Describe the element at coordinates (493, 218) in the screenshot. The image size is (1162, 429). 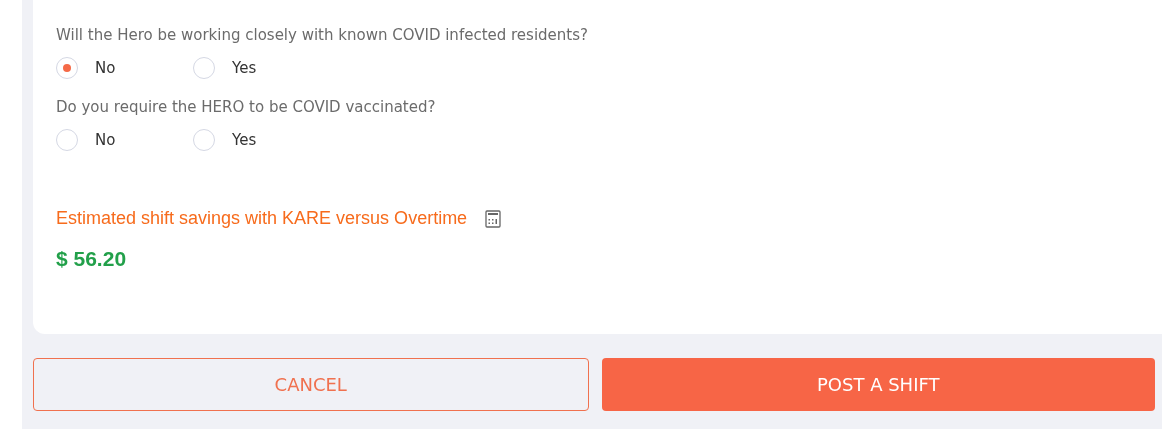
I see `calculator-icon` at that location.